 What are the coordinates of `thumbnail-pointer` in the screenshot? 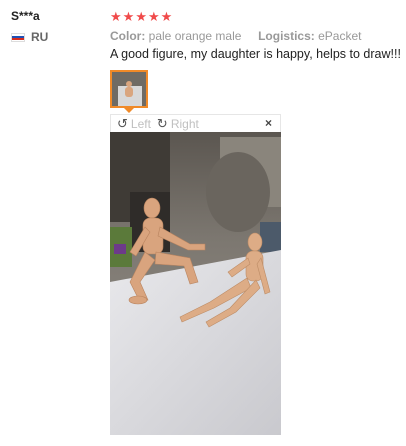 It's located at (129, 110).